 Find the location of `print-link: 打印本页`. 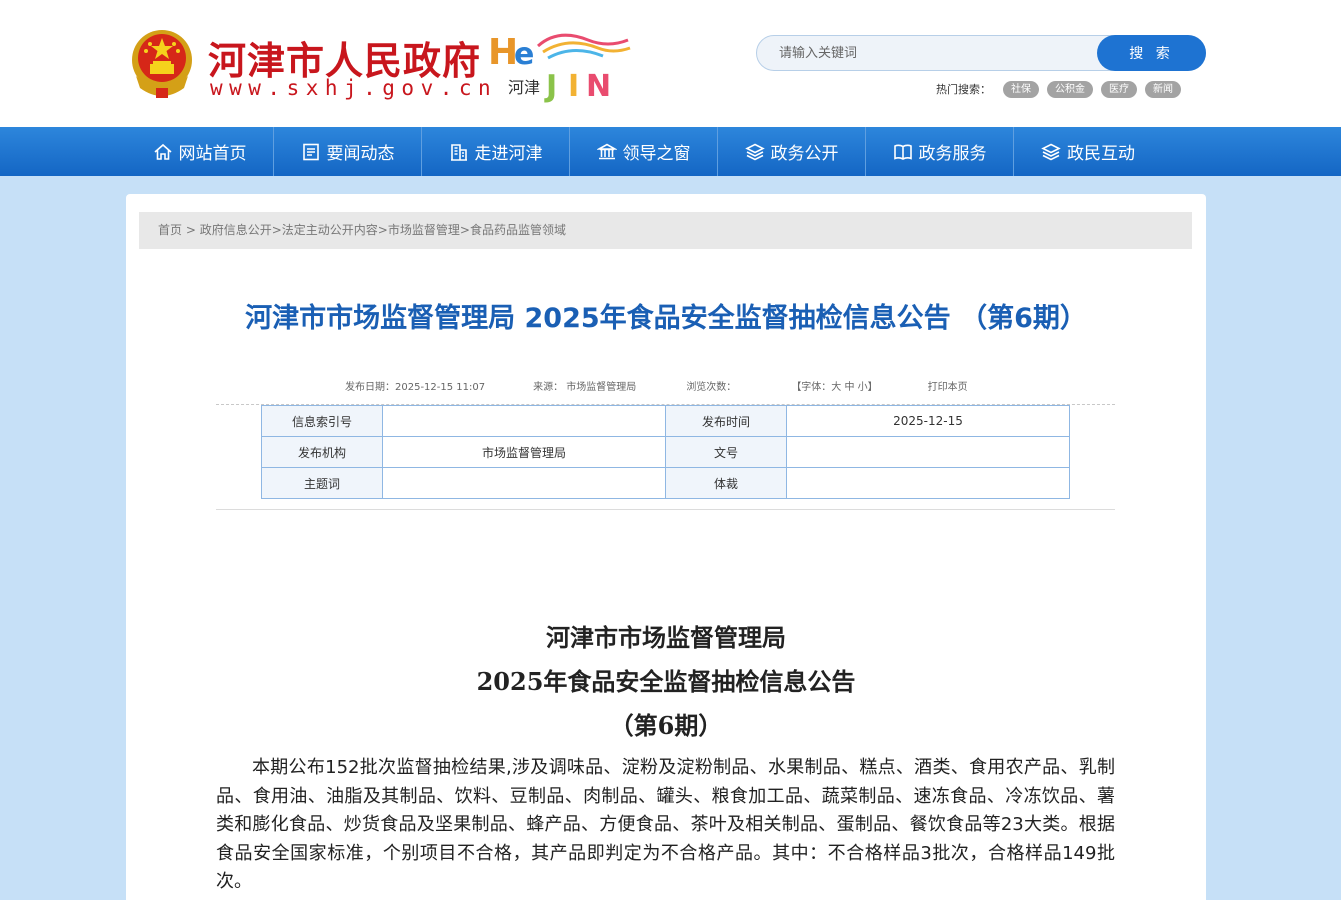

print-link: 打印本页 is located at coordinates (948, 385).